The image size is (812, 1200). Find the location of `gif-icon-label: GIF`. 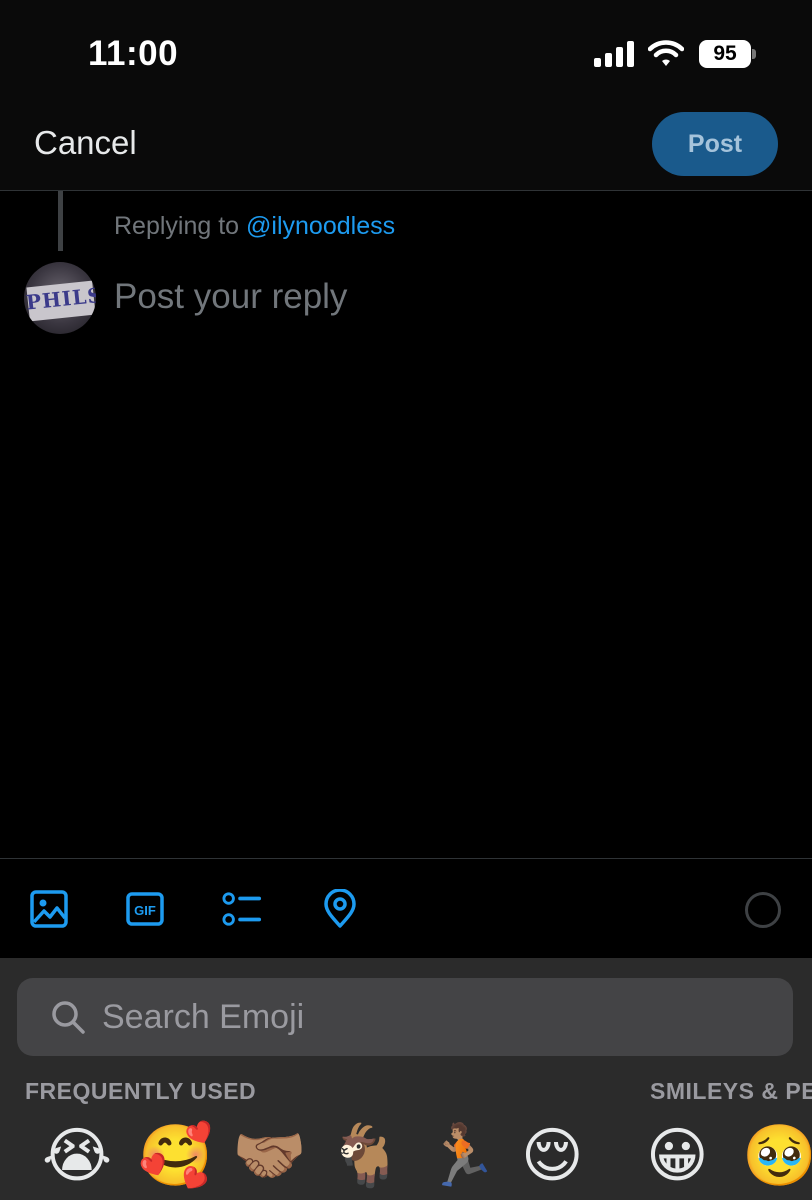

gif-icon-label: GIF is located at coordinates (145, 910).